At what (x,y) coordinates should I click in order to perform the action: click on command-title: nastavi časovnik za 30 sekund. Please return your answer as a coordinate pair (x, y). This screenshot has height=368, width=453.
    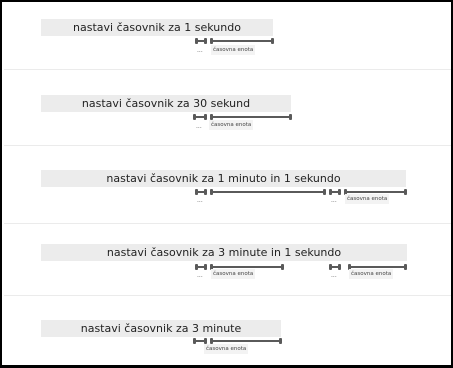
    Looking at the image, I should click on (166, 103).